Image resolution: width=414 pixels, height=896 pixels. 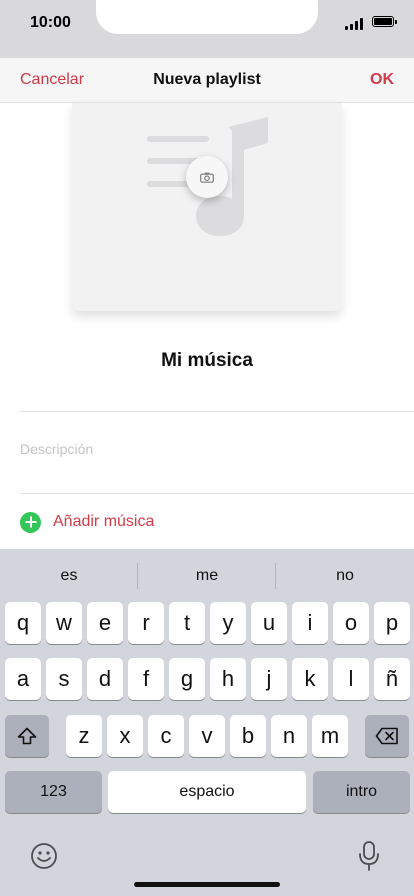 I want to click on signal-icon, so click(x=355, y=24).